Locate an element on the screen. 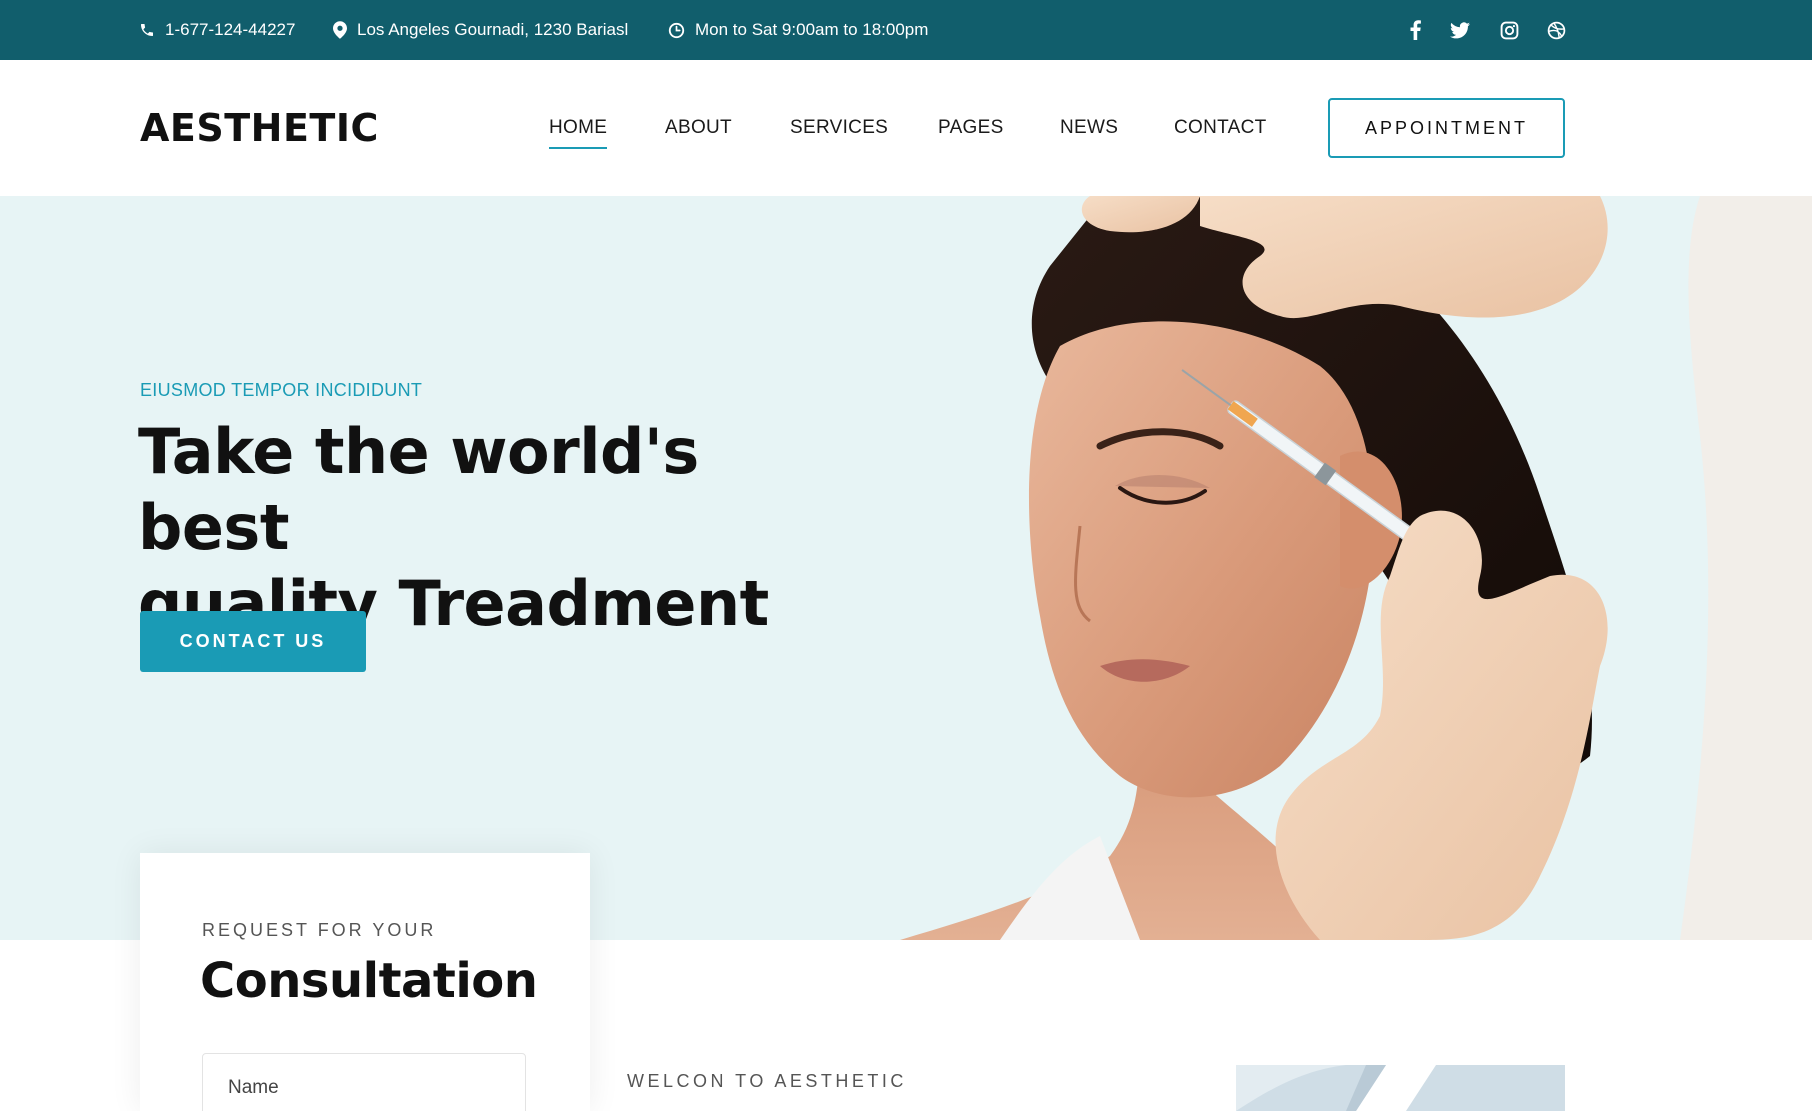 The image size is (1812, 1111). map-pin-icon is located at coordinates (340, 30).